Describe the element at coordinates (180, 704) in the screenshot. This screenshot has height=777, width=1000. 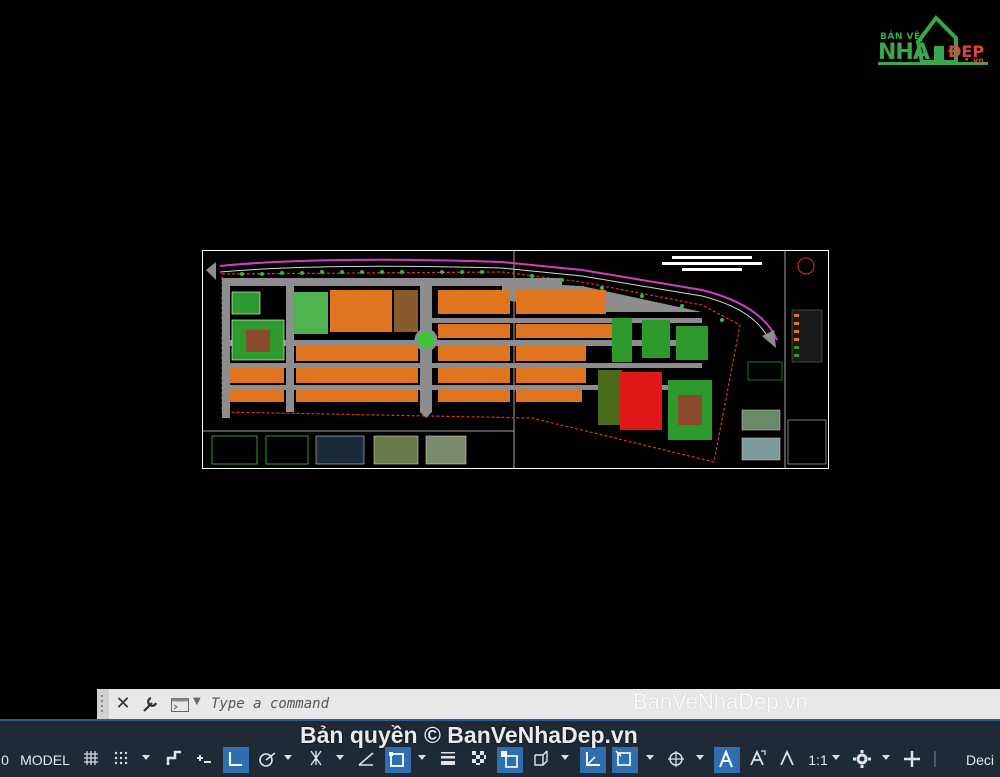
I see `command-prompt-icon` at that location.